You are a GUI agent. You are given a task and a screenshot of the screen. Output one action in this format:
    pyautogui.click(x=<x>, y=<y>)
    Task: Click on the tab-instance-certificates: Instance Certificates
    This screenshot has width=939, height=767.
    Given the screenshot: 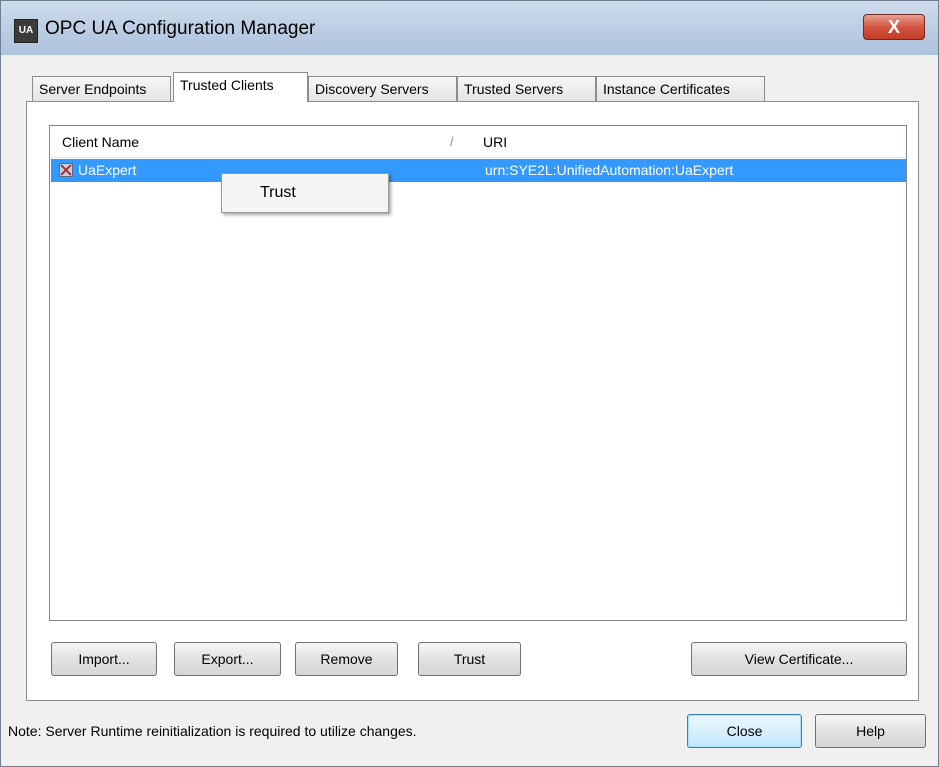 What is the action you would take?
    pyautogui.click(x=680, y=88)
    